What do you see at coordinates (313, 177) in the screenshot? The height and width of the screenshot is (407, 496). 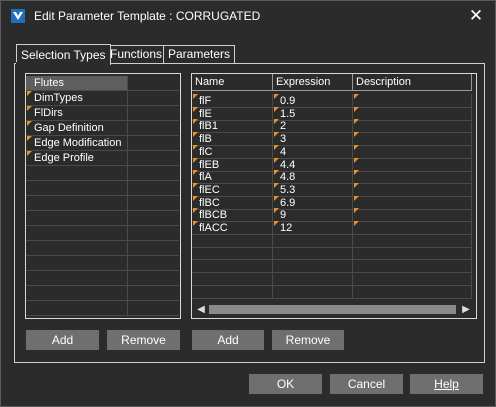 I see `cell-expression: 4.8` at bounding box center [313, 177].